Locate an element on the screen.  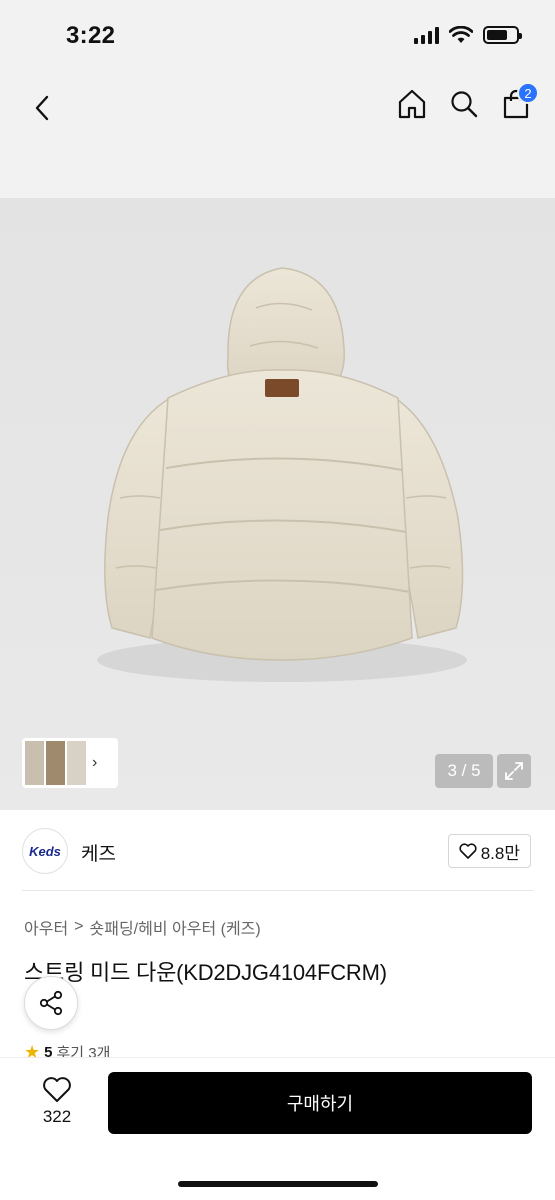
expand-icon is located at coordinates (514, 771).